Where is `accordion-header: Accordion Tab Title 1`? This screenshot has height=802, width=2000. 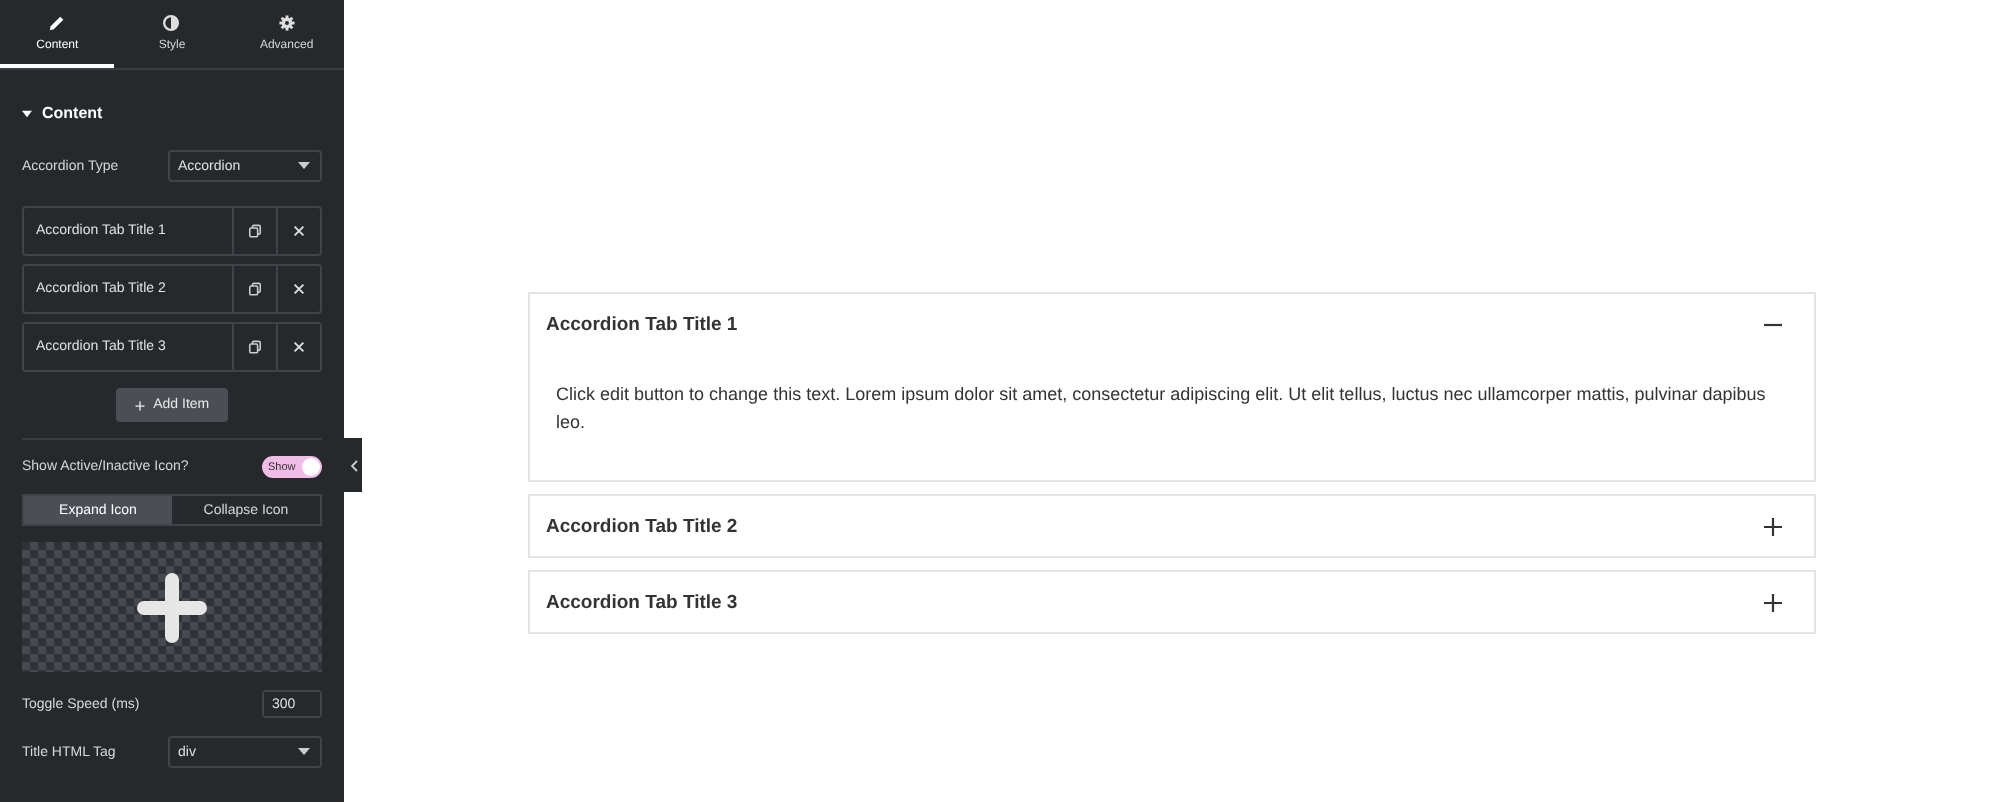
accordion-header: Accordion Tab Title 1 is located at coordinates (1172, 324).